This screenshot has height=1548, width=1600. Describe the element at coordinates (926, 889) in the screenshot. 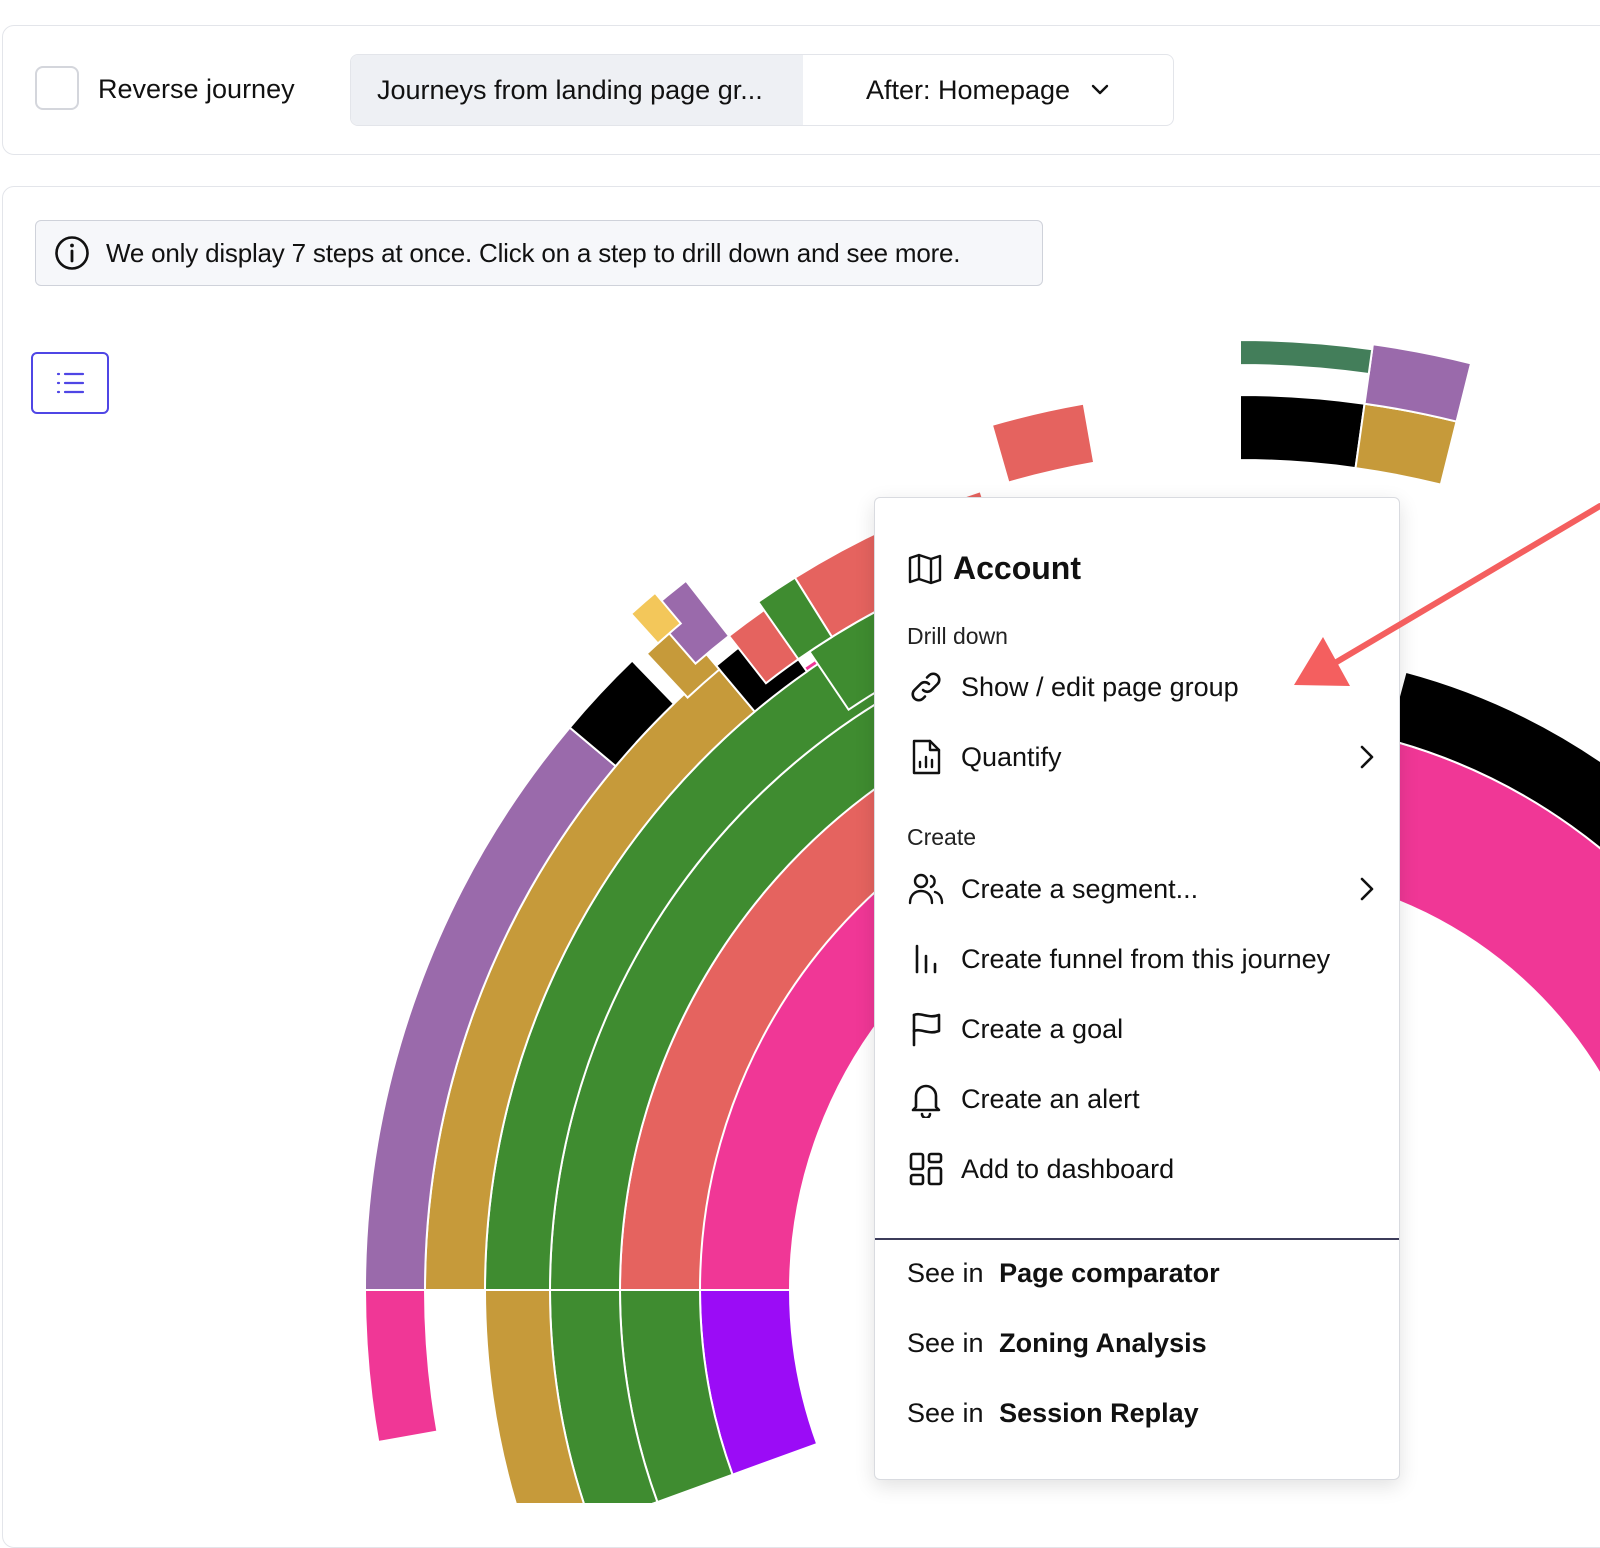

I see `users-icon` at that location.